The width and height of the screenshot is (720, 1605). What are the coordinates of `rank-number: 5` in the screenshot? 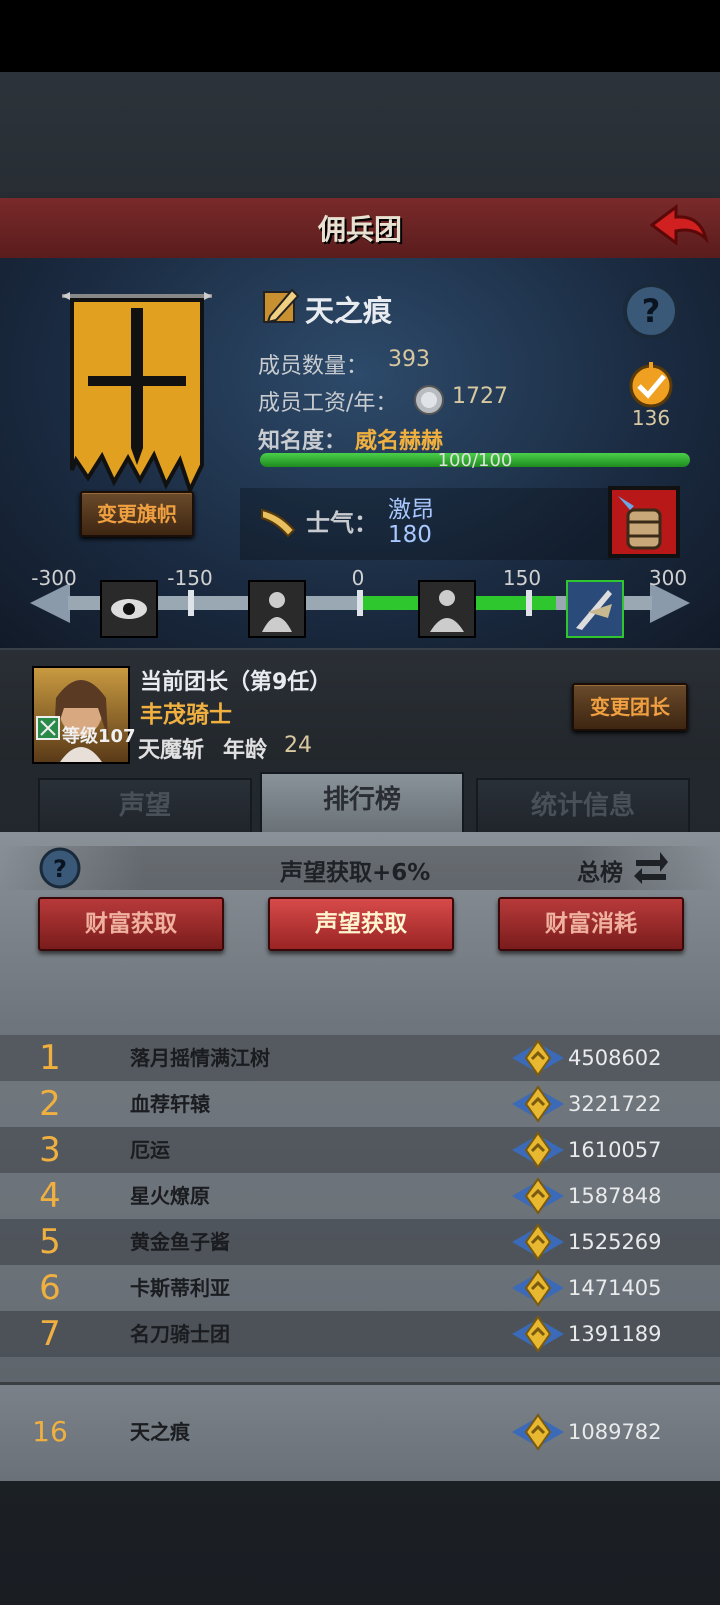 It's located at (50, 1242).